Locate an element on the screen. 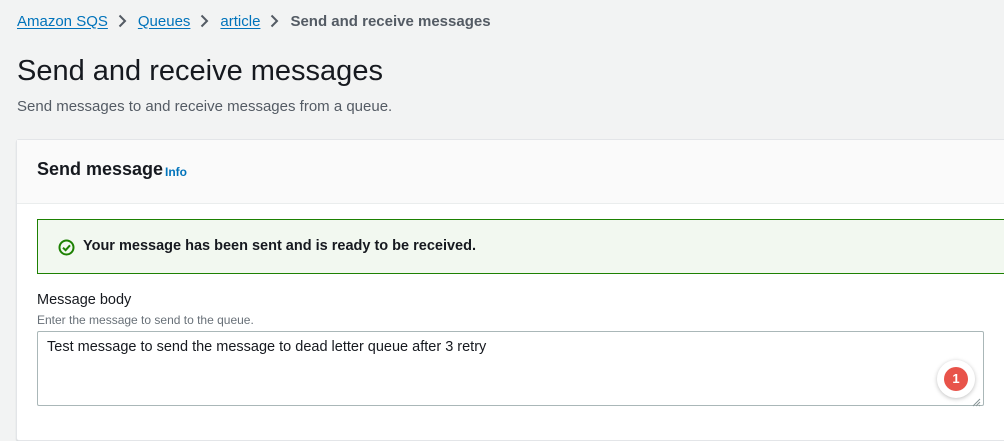  notification-button: 1 is located at coordinates (956, 379).